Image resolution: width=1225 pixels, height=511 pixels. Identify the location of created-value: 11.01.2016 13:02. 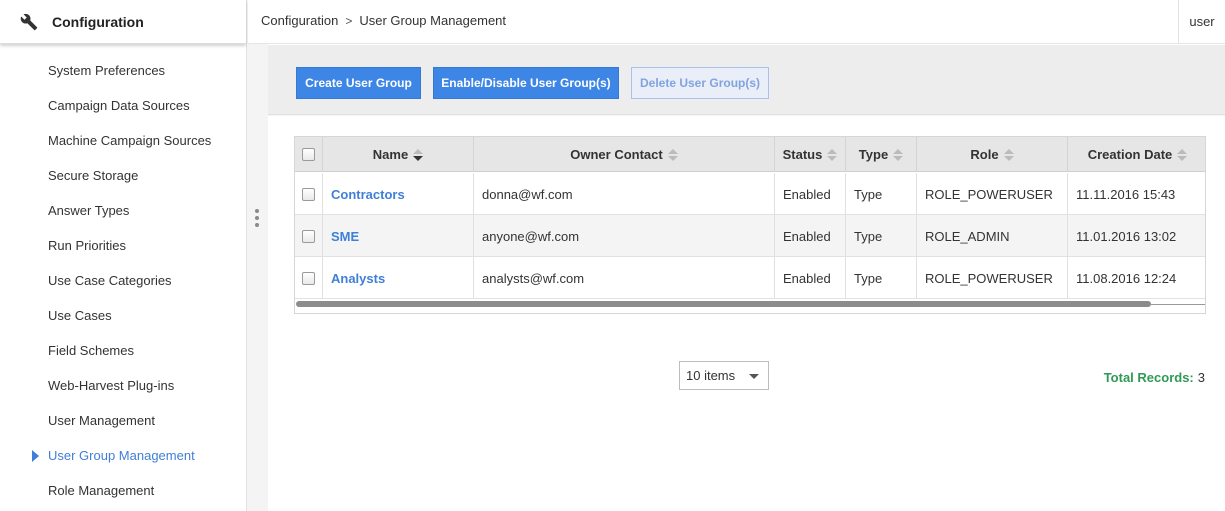
(1126, 236).